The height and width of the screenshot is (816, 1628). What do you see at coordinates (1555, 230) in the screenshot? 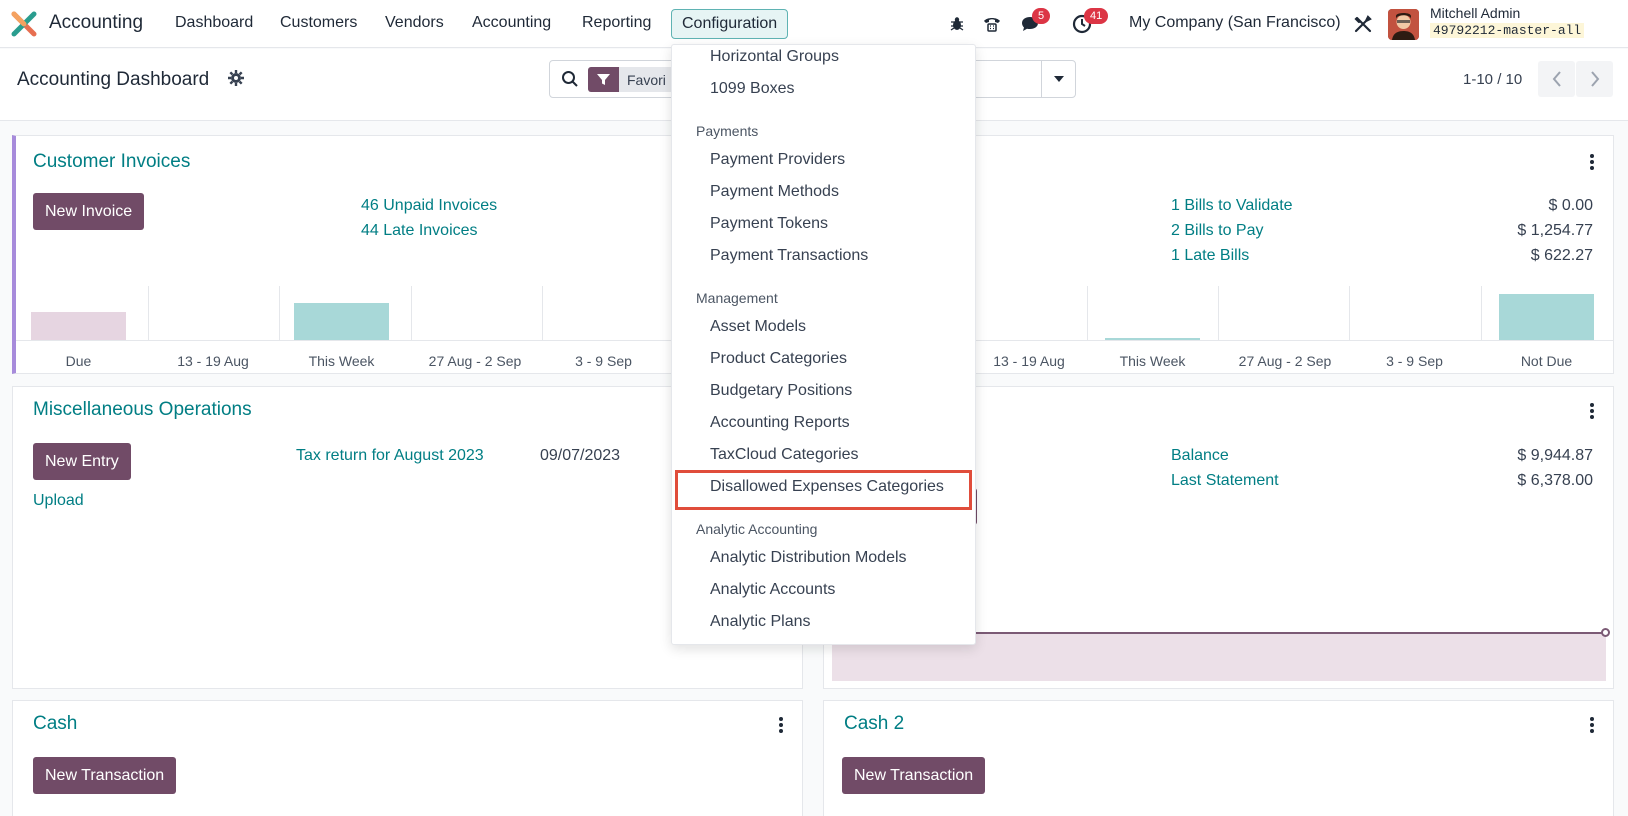
I see `bills-to-pay-amount: $ 1,254.77` at bounding box center [1555, 230].